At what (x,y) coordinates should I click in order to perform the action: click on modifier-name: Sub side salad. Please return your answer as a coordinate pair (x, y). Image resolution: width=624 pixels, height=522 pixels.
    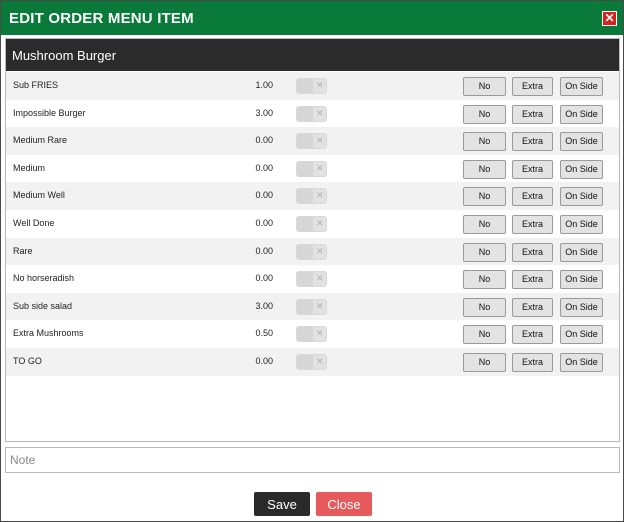
    Looking at the image, I should click on (43, 305).